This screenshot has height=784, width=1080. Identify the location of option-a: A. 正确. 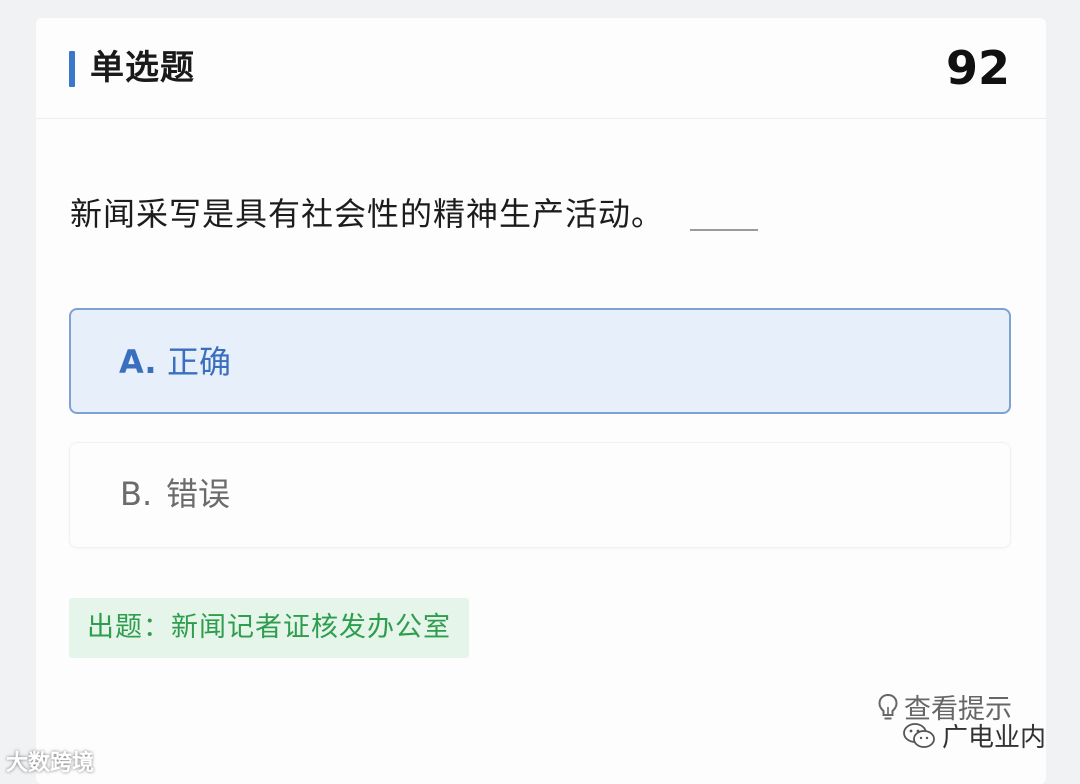
(540, 361).